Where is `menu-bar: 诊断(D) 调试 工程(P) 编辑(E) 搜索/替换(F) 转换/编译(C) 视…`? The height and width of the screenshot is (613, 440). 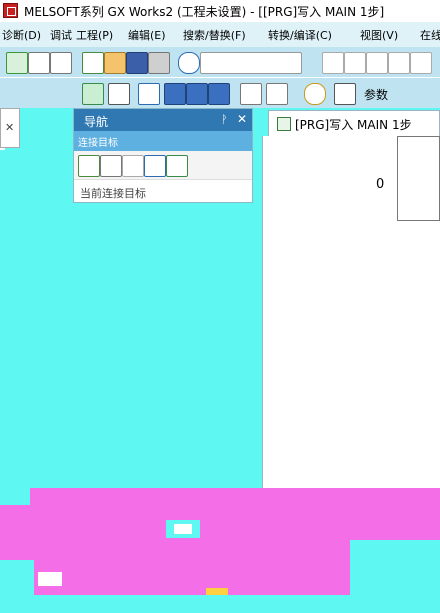 menu-bar: 诊断(D) 调试 工程(P) 编辑(E) 搜索/替换(F) 转换/编译(C) 视… is located at coordinates (220, 34).